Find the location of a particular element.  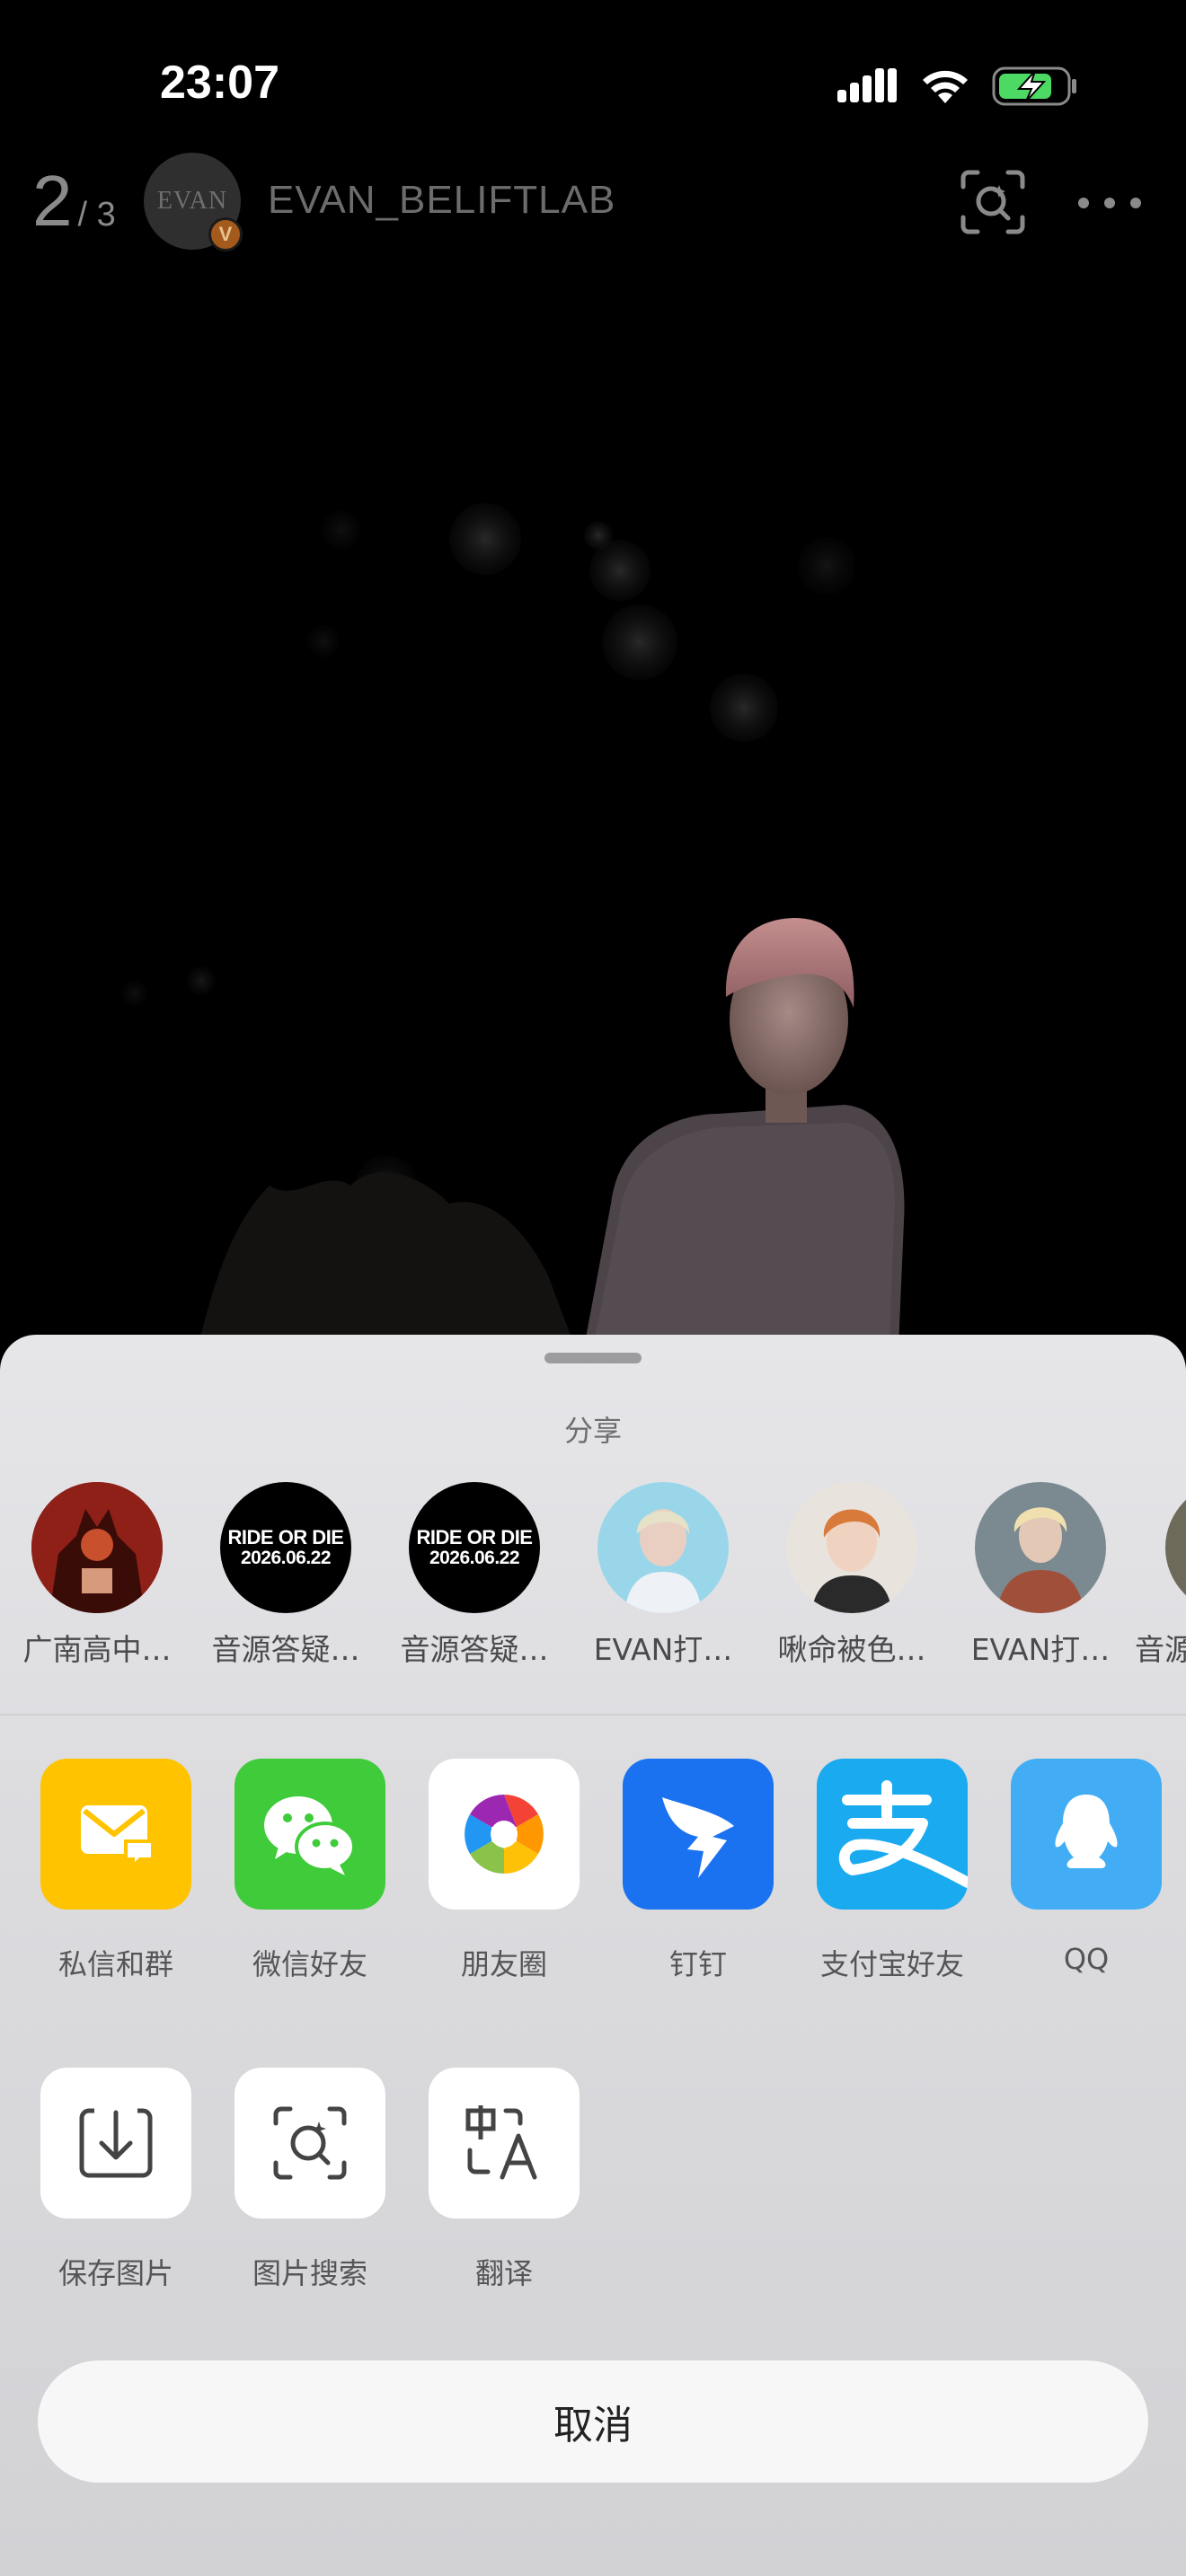

qq-penguin-icon is located at coordinates (1086, 1834).